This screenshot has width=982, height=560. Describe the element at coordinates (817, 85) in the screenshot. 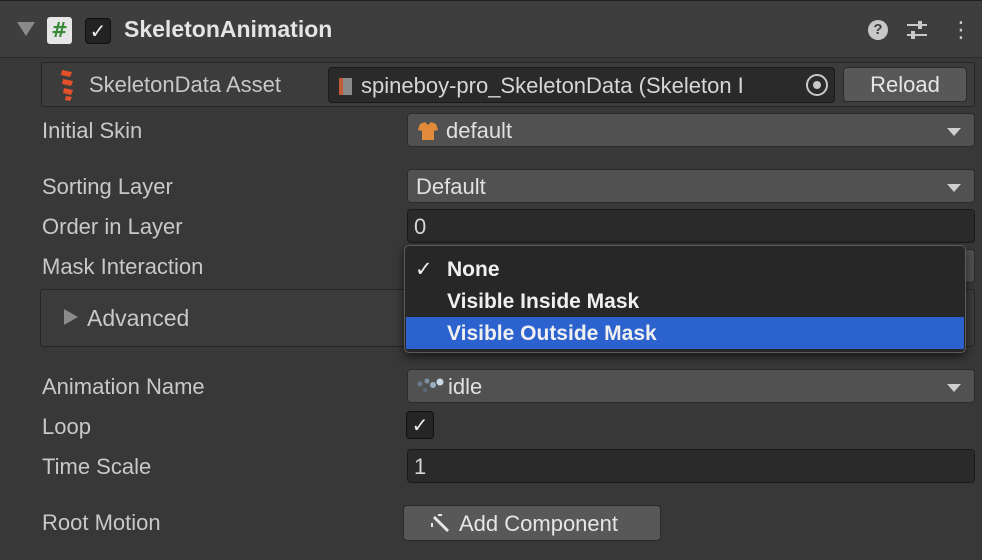

I see `object-picker-icon` at that location.